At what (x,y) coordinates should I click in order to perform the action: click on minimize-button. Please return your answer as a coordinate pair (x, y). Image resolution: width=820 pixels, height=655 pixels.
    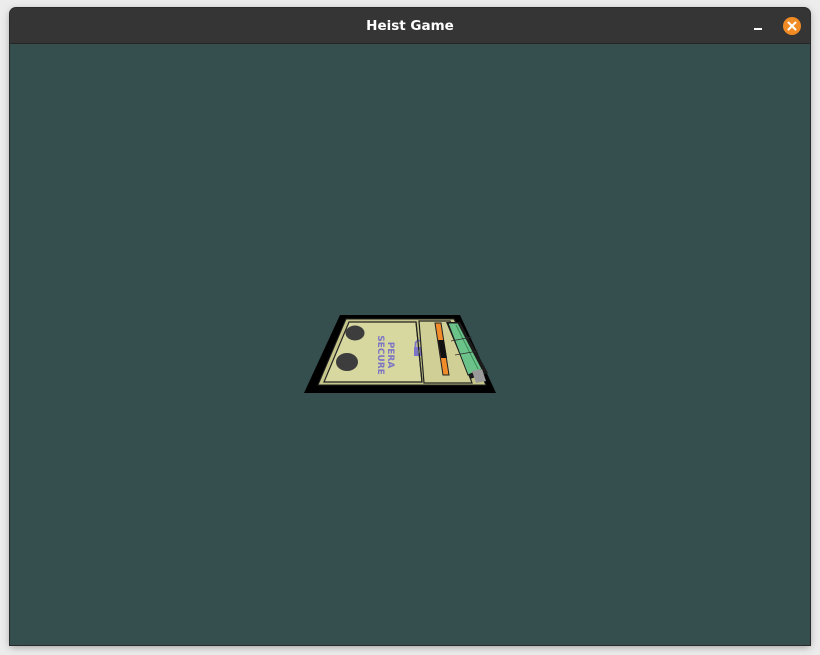
    Looking at the image, I should click on (758, 26).